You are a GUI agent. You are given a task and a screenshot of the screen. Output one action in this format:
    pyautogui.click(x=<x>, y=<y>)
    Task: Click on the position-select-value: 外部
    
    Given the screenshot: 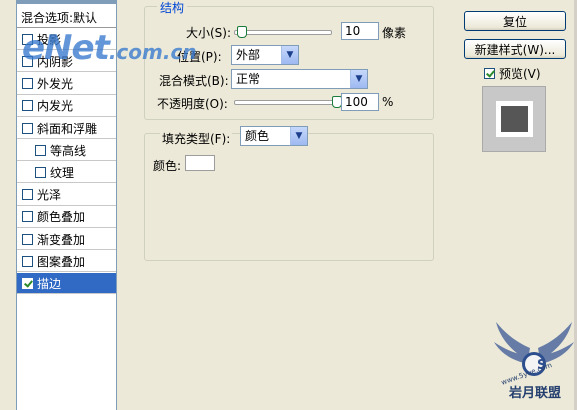 What is the action you would take?
    pyautogui.click(x=248, y=55)
    